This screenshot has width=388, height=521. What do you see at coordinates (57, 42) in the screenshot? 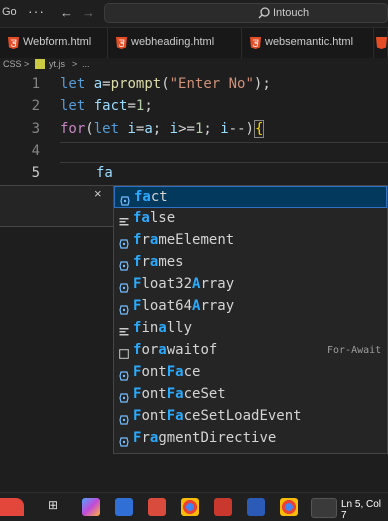
I see `tab-label: Webform.html` at bounding box center [57, 42].